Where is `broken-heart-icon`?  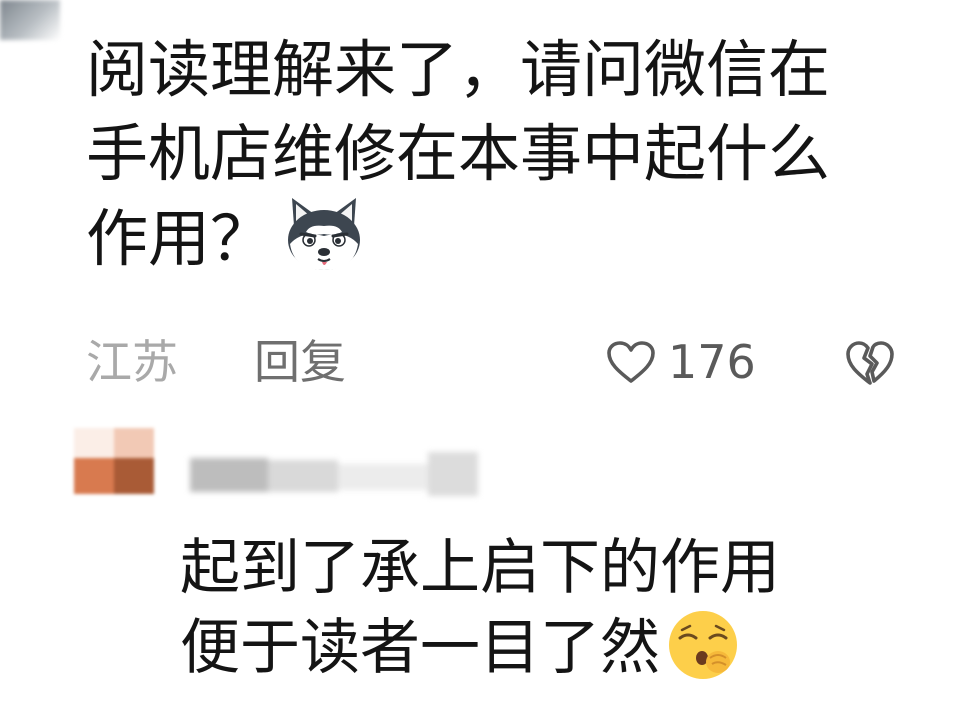
broken-heart-icon is located at coordinates (870, 363).